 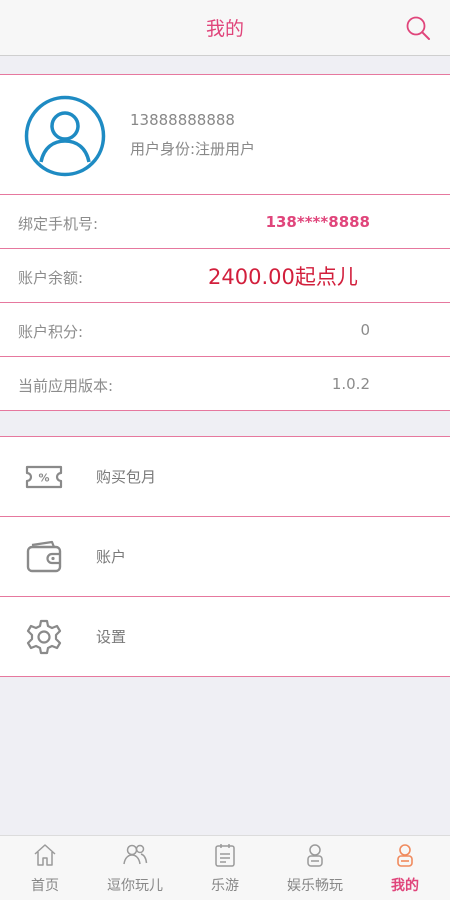 I want to click on tab-mine: 我的, so click(x=405, y=868).